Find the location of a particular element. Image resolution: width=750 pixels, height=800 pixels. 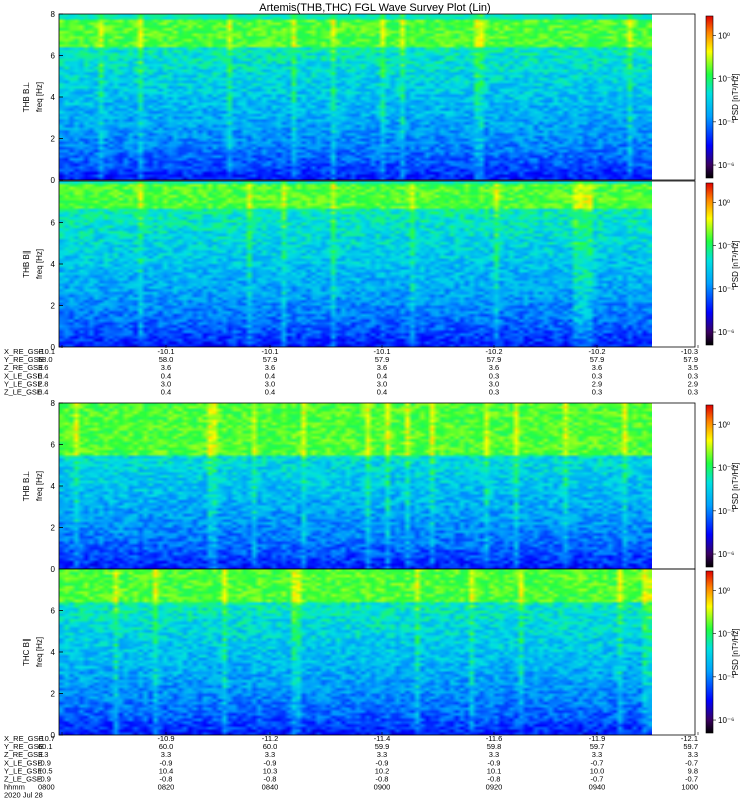

ephem-value: 0900 is located at coordinates (382, 787).